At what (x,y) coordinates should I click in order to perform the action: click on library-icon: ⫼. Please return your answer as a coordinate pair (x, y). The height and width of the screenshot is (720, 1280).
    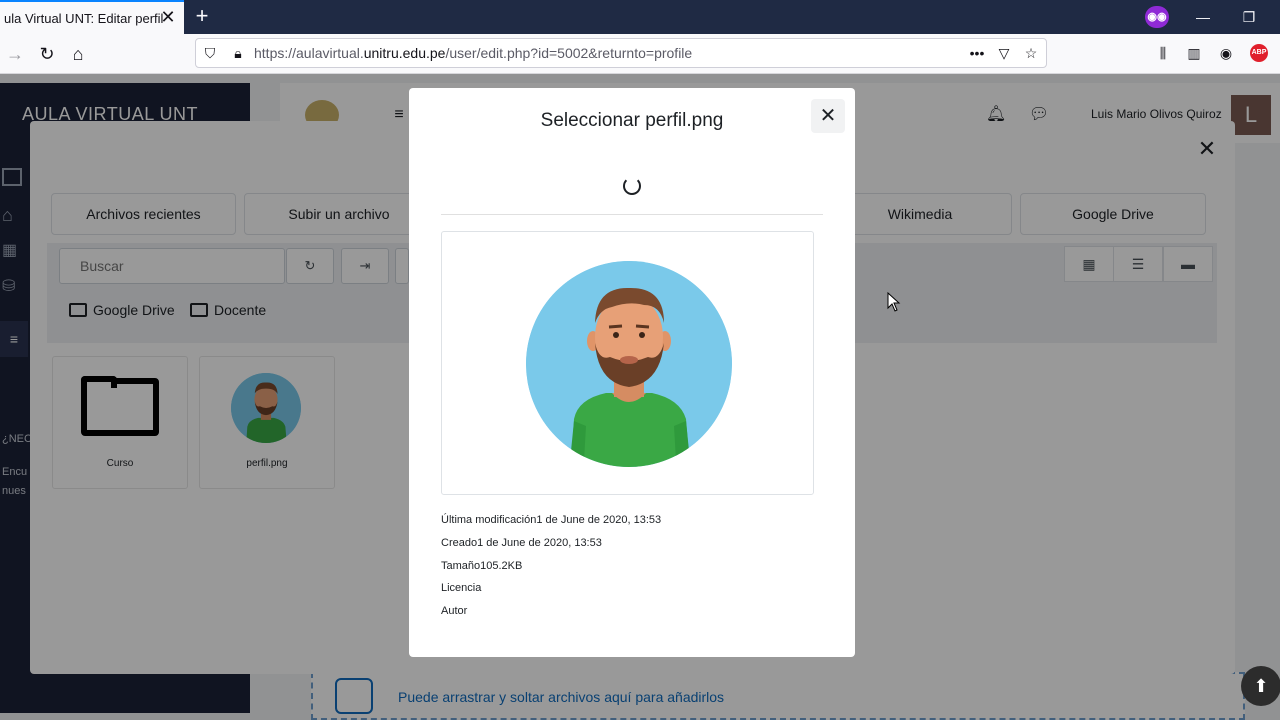
    Looking at the image, I should click on (1163, 53).